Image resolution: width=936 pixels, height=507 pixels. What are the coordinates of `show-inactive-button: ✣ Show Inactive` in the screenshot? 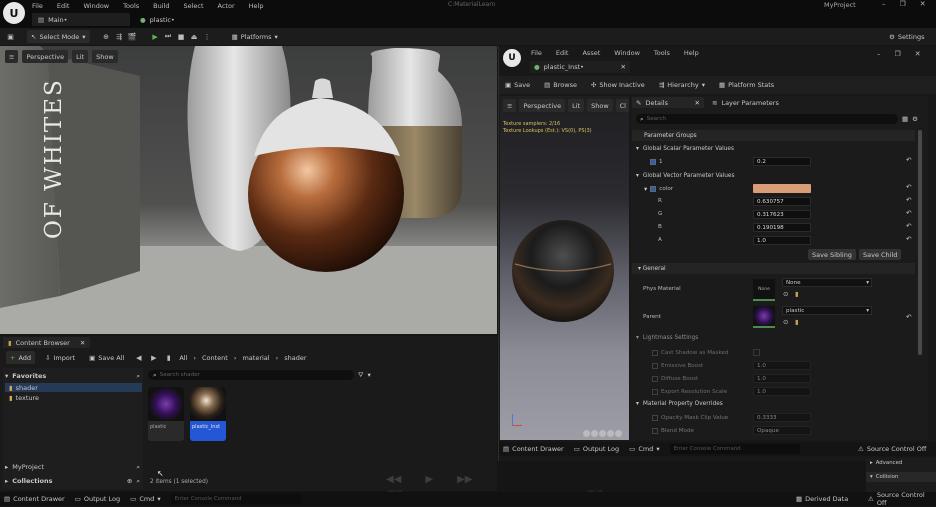 It's located at (618, 85).